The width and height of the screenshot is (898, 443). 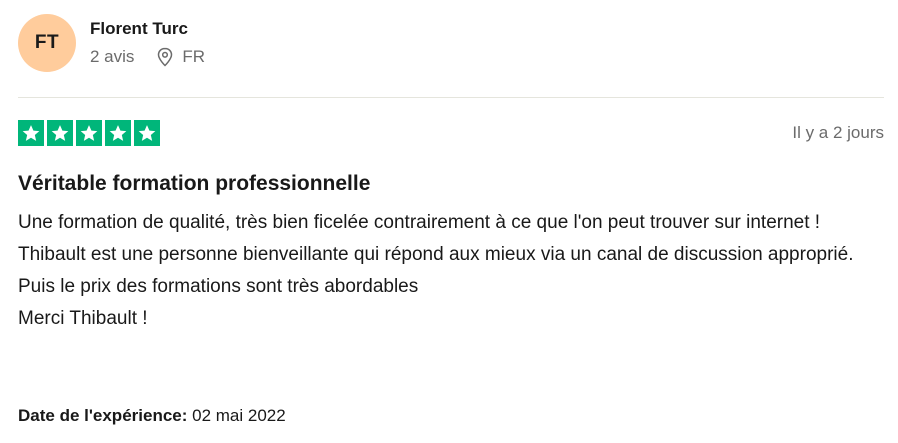 I want to click on experience-date: Date de l'expérience: 02 mai 2022, so click(x=152, y=416).